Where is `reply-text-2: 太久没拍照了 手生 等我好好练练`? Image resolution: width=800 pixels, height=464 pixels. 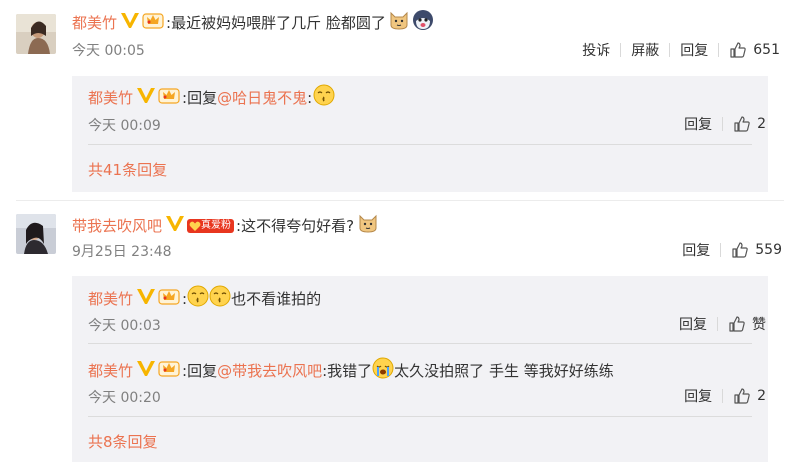 reply-text-2: 太久没拍照了 手生 等我好好练练 is located at coordinates (504, 371).